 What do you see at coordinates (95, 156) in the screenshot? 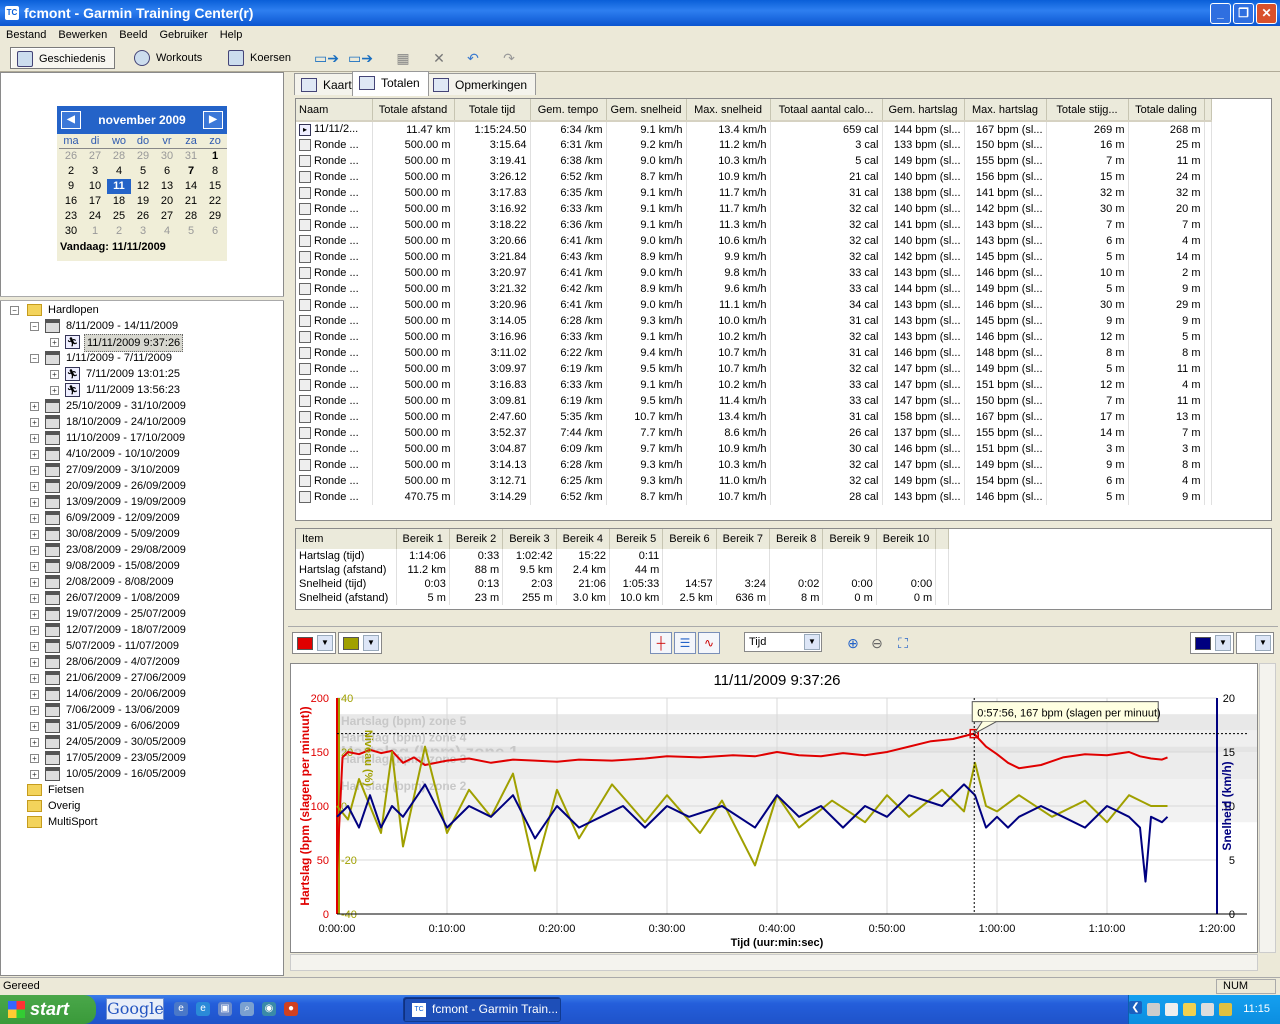
I see `calendar-day: 27` at bounding box center [95, 156].